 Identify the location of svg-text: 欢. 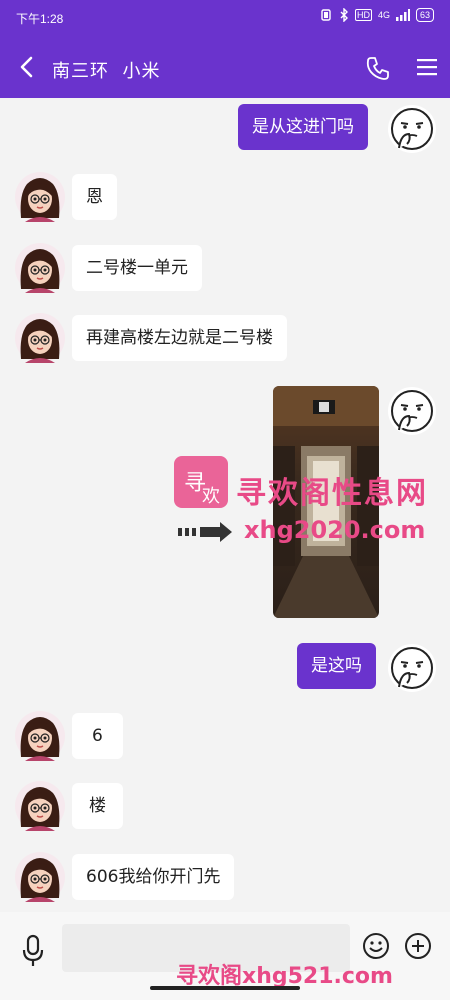
(211, 496).